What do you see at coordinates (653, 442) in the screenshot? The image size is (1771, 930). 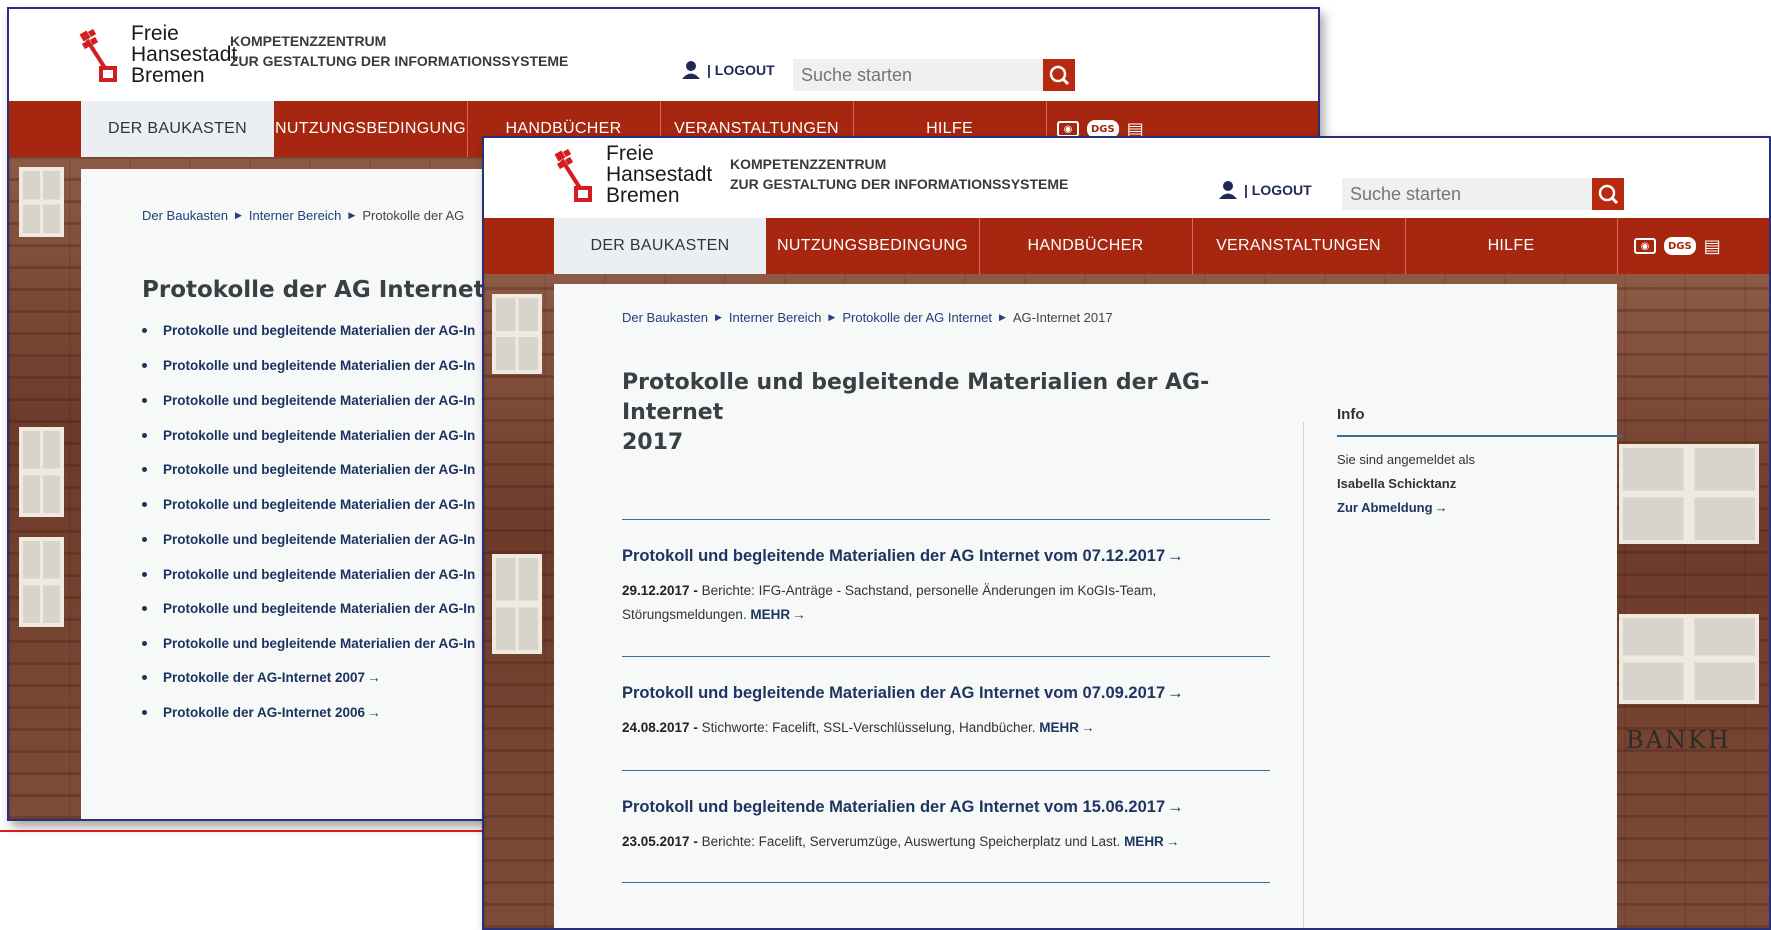 I see `page-title-line: 2017` at bounding box center [653, 442].